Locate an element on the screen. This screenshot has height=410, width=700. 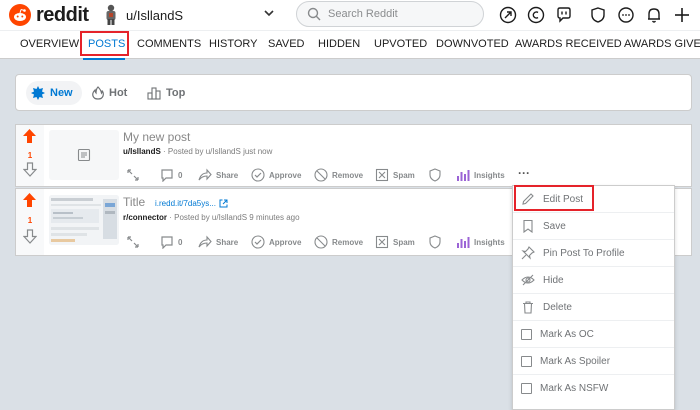
menu-pin-post: Pin Post To Profile is located at coordinates (593, 253).